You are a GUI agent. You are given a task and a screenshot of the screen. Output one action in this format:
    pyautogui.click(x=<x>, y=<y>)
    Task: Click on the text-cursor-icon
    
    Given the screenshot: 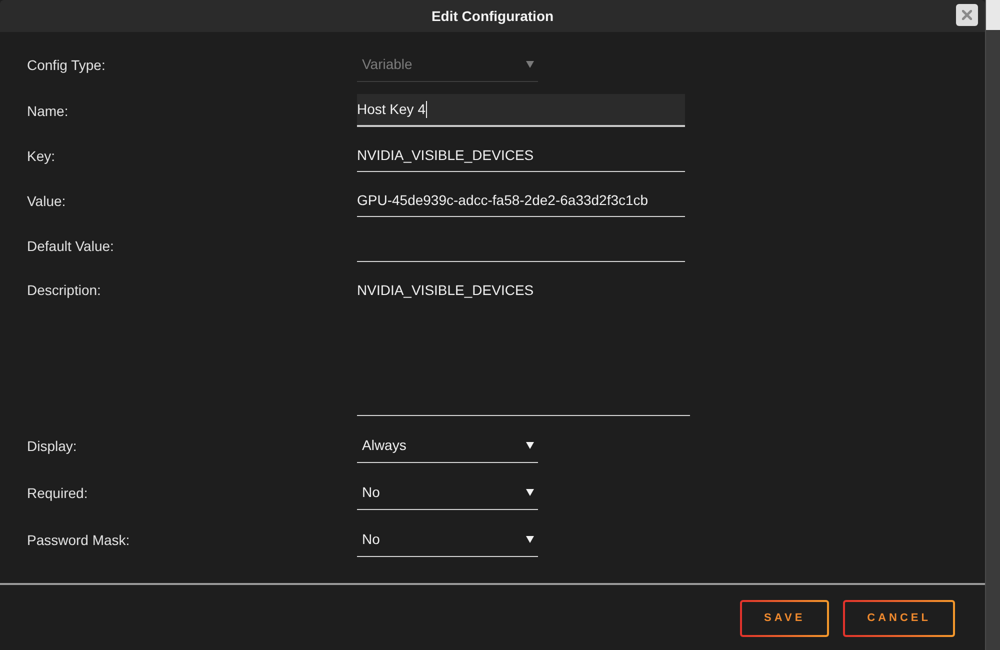 What is the action you would take?
    pyautogui.click(x=427, y=109)
    